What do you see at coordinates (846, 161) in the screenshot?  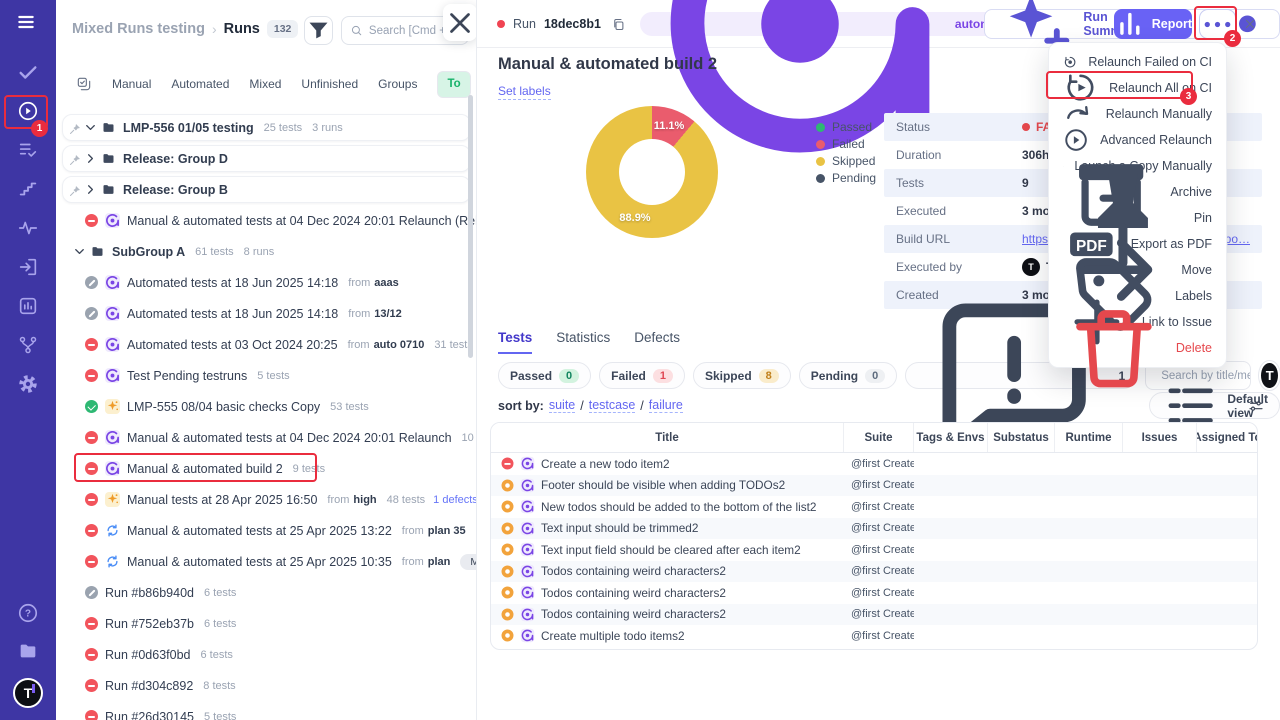 I see `legend-item-skipped: Skipped` at bounding box center [846, 161].